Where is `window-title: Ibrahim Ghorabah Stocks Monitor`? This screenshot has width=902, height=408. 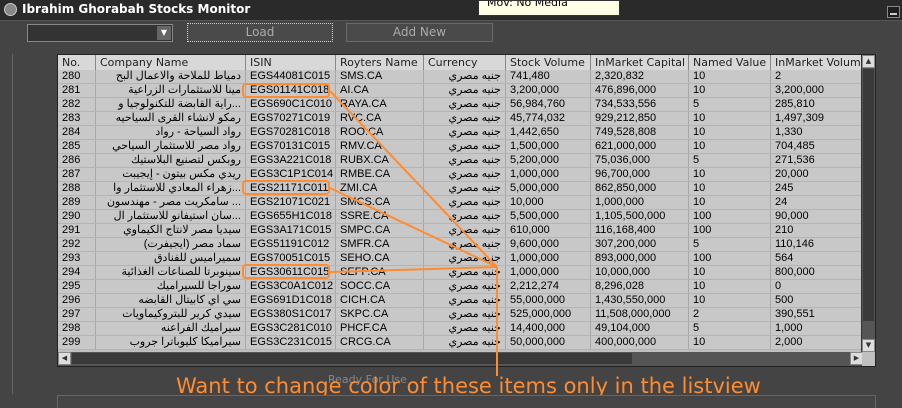
window-title: Ibrahim Ghorabah Stocks Monitor is located at coordinates (136, 9).